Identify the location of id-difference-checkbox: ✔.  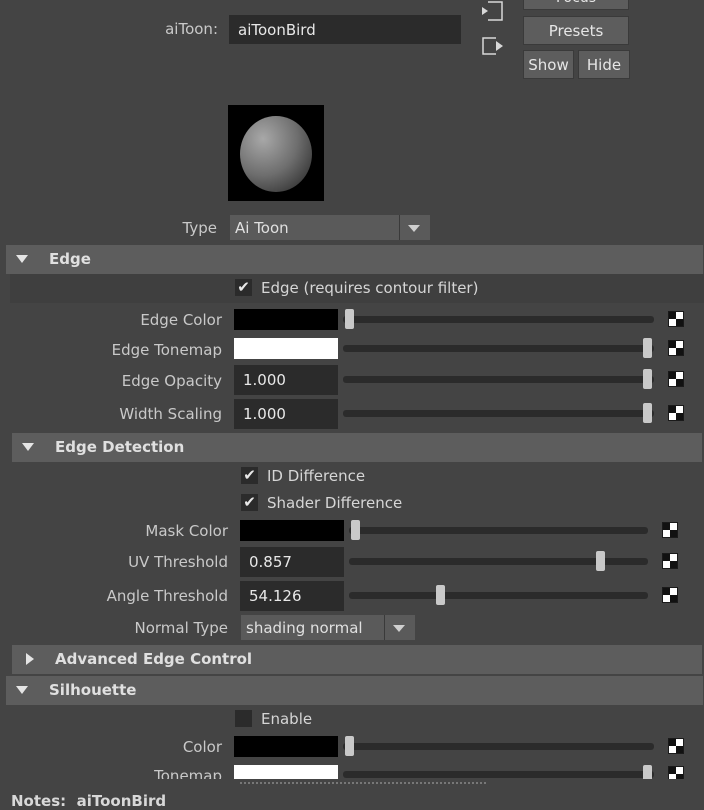
(249, 475).